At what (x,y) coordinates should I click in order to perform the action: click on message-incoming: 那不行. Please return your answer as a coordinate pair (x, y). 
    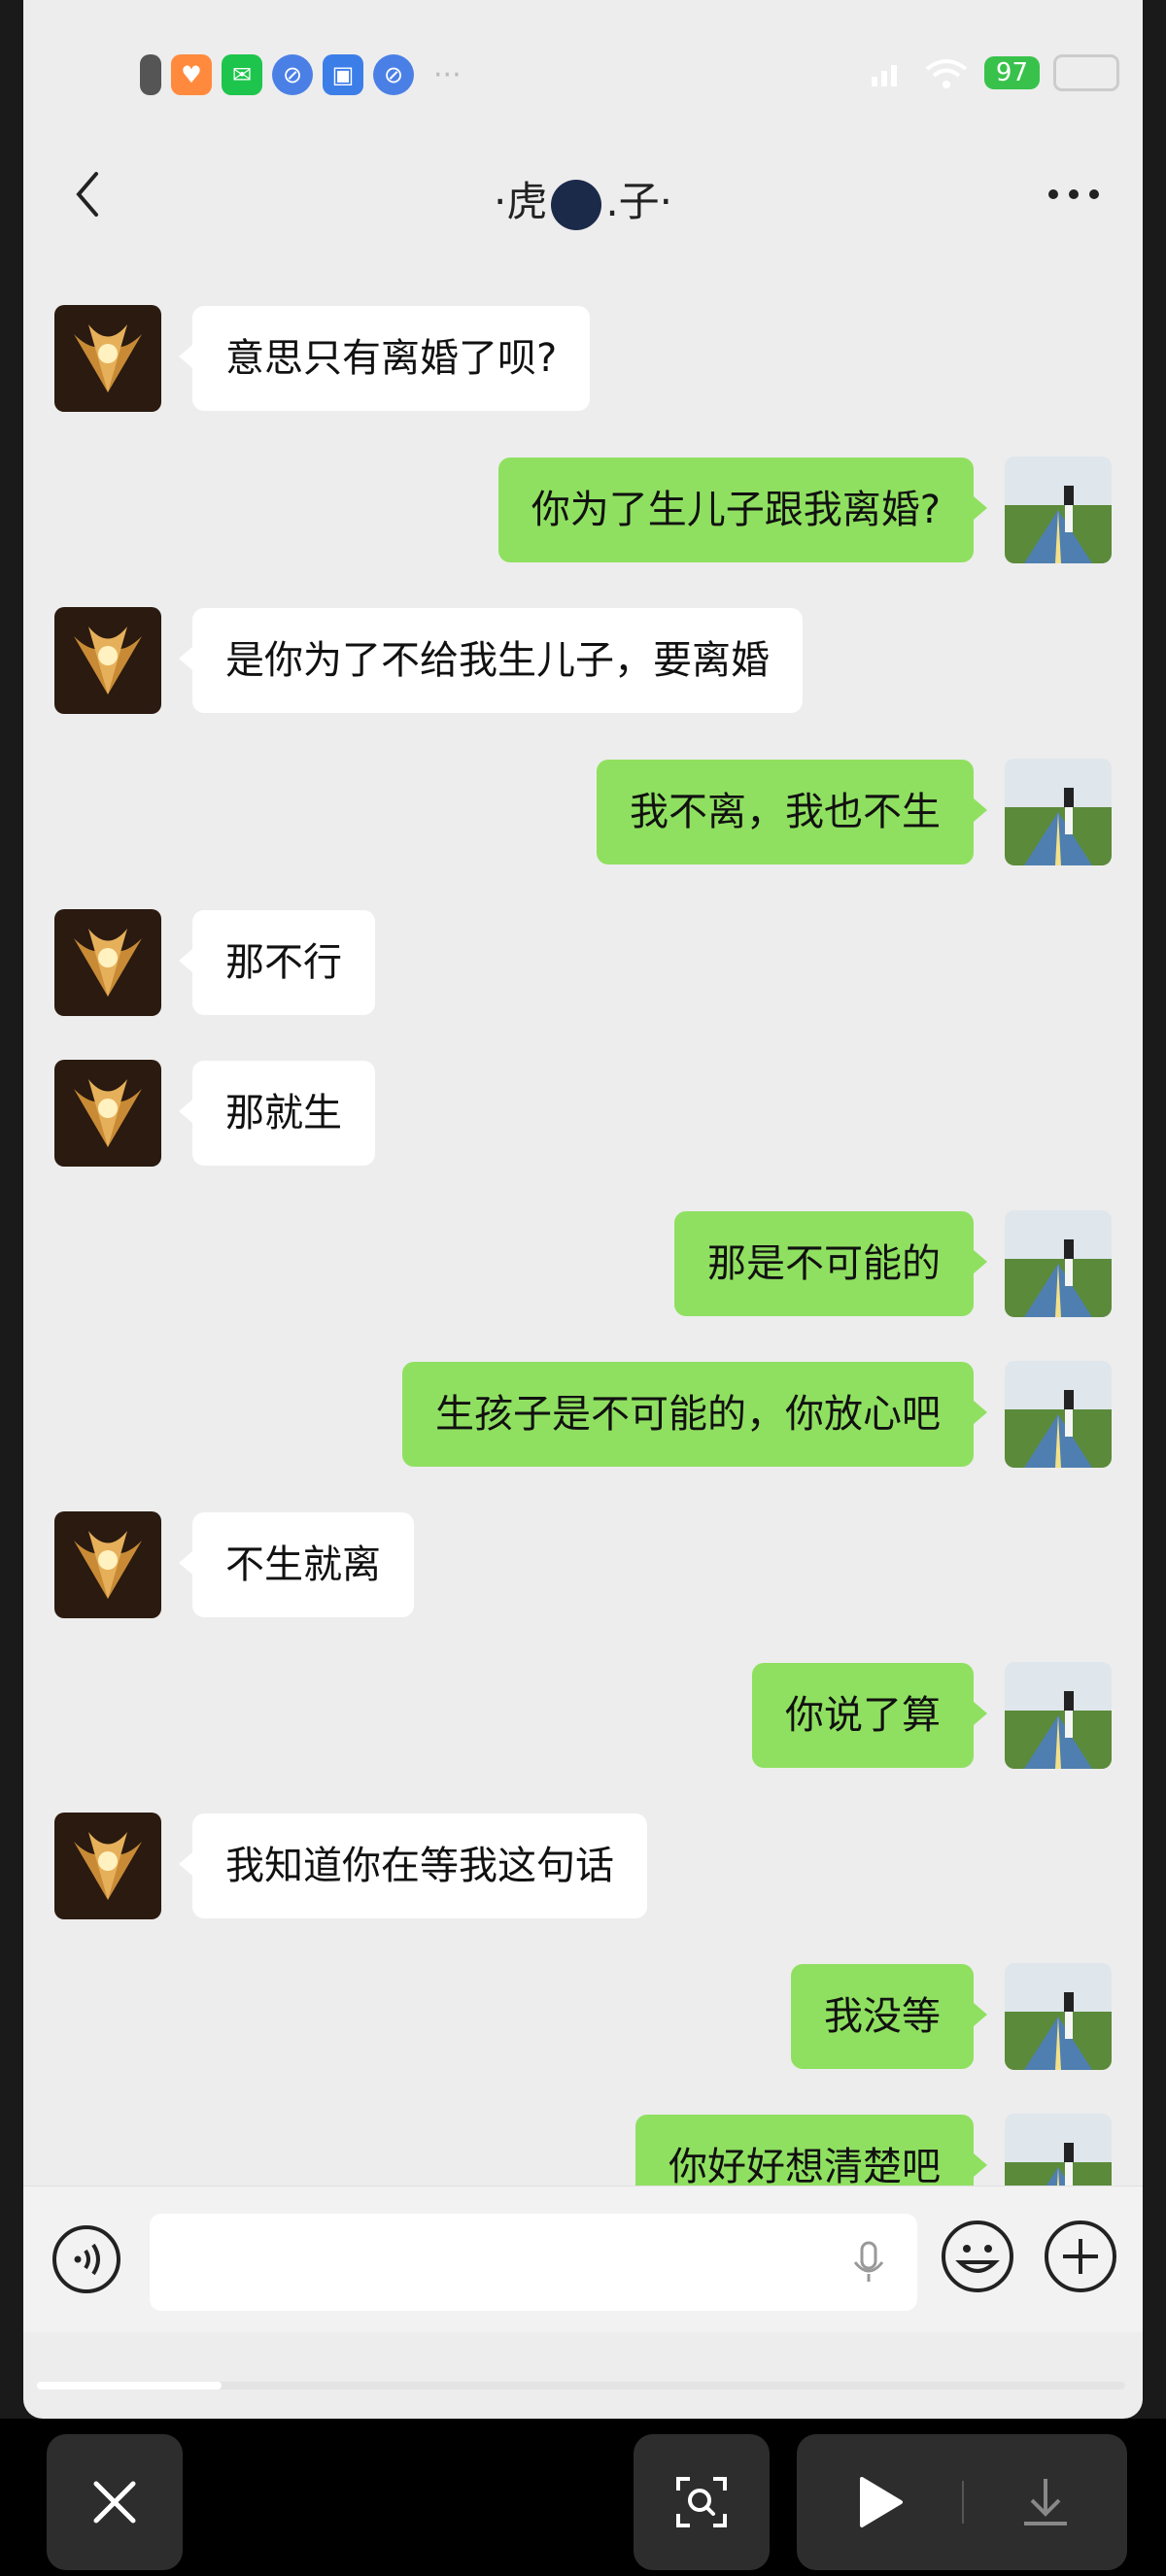
    Looking at the image, I should click on (214, 962).